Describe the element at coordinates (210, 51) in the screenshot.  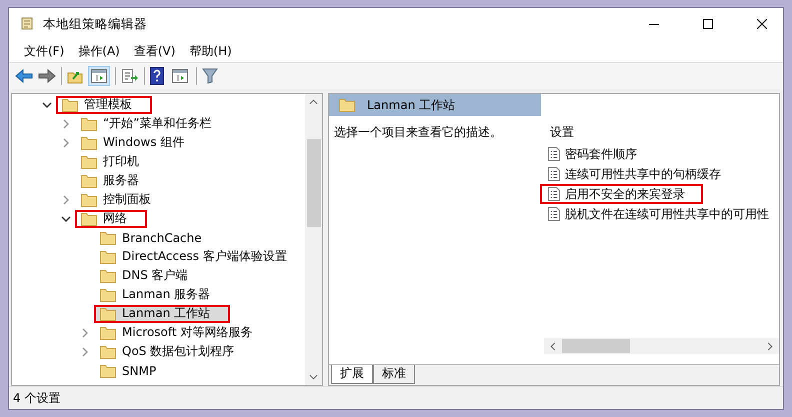
I see `menu-item: 帮助(H)` at that location.